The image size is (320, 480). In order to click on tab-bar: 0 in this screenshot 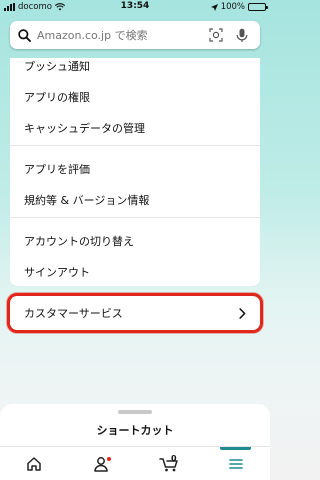, I will do `click(135, 463)`.